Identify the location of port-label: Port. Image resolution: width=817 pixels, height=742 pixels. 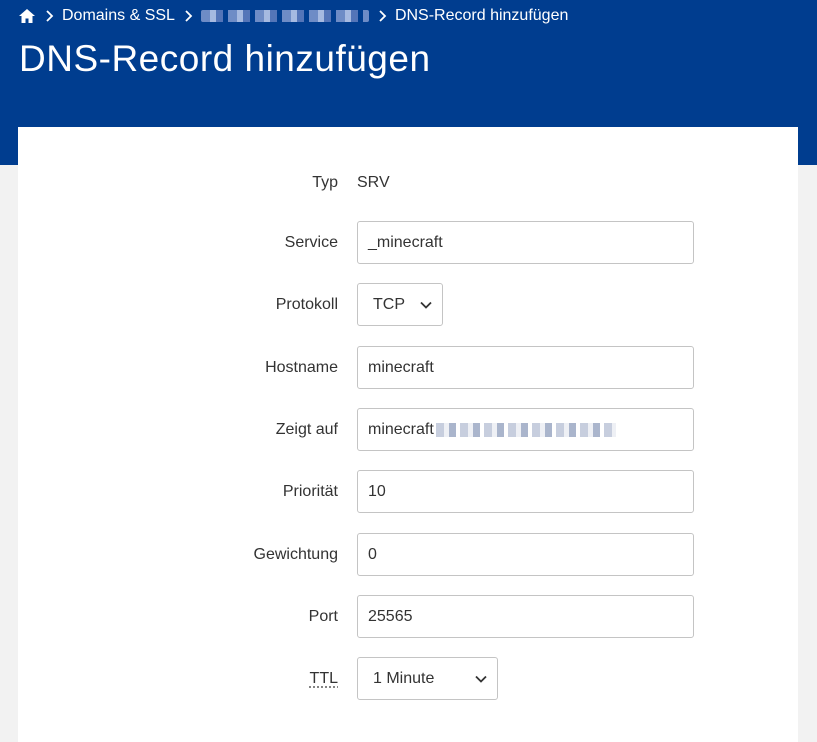
(323, 617).